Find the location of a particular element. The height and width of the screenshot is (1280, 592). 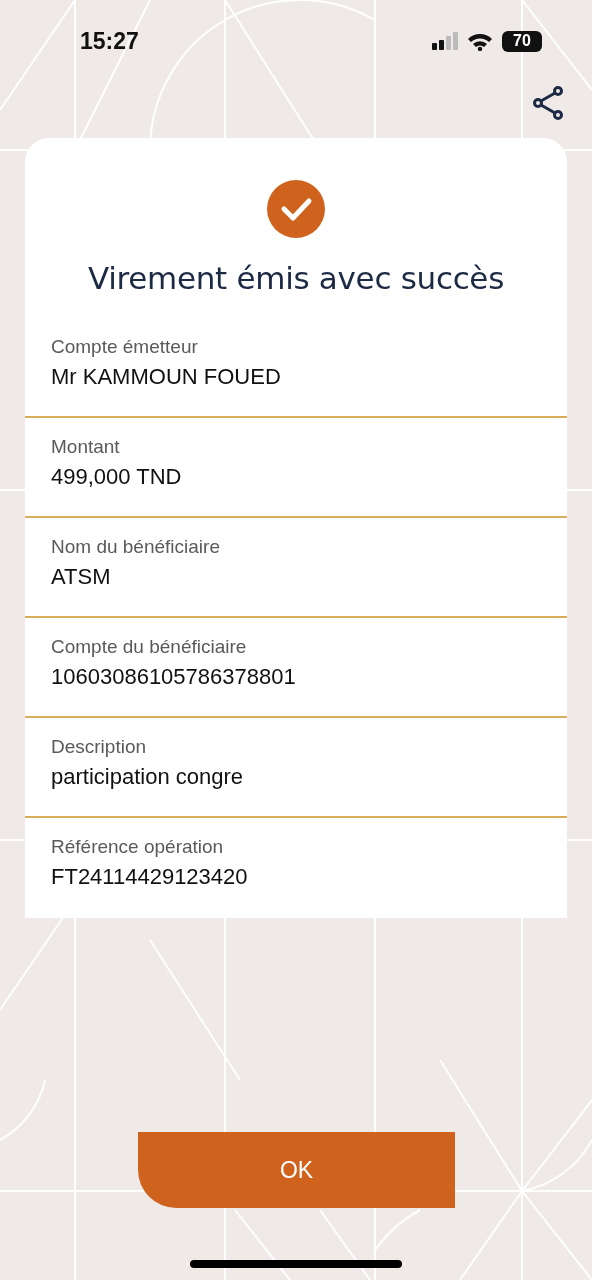

detail-value: FT24114429123420 is located at coordinates (150, 877).